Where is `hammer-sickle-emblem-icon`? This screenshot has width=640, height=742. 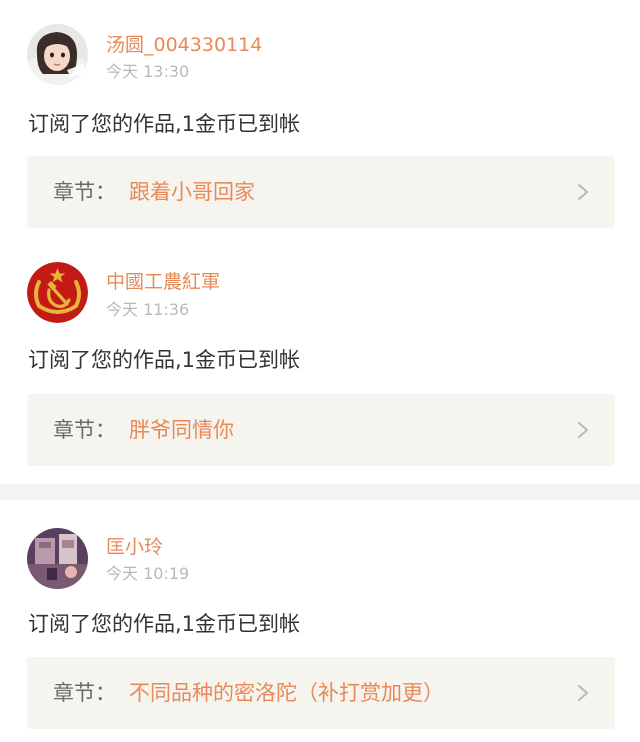 hammer-sickle-emblem-icon is located at coordinates (57, 292).